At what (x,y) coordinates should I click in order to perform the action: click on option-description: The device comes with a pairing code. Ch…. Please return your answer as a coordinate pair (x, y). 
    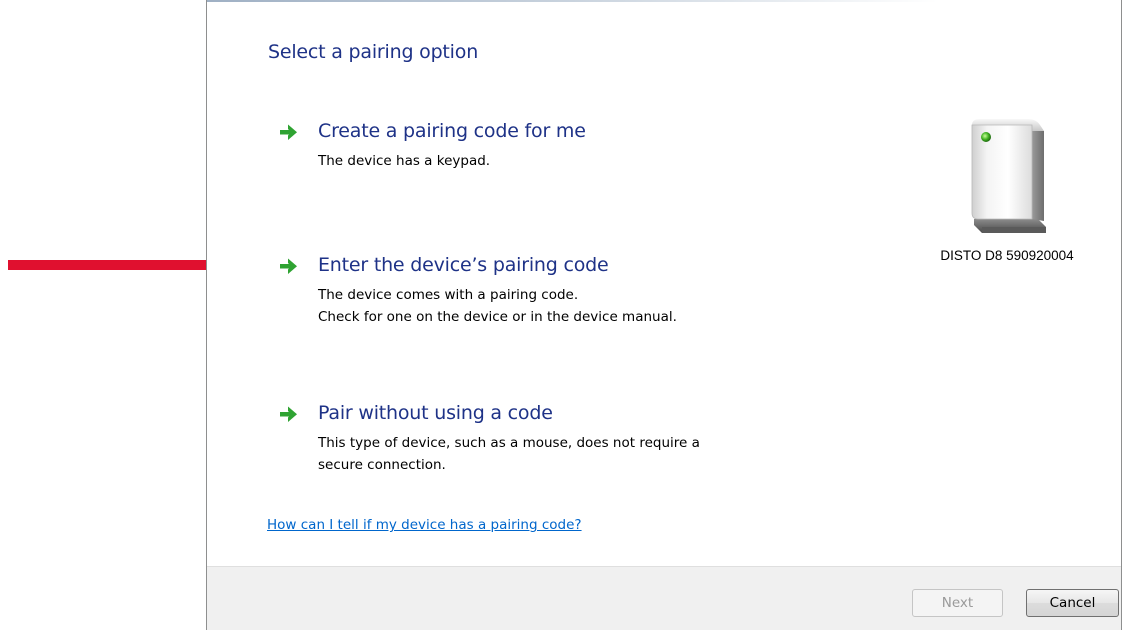
    Looking at the image, I should click on (497, 306).